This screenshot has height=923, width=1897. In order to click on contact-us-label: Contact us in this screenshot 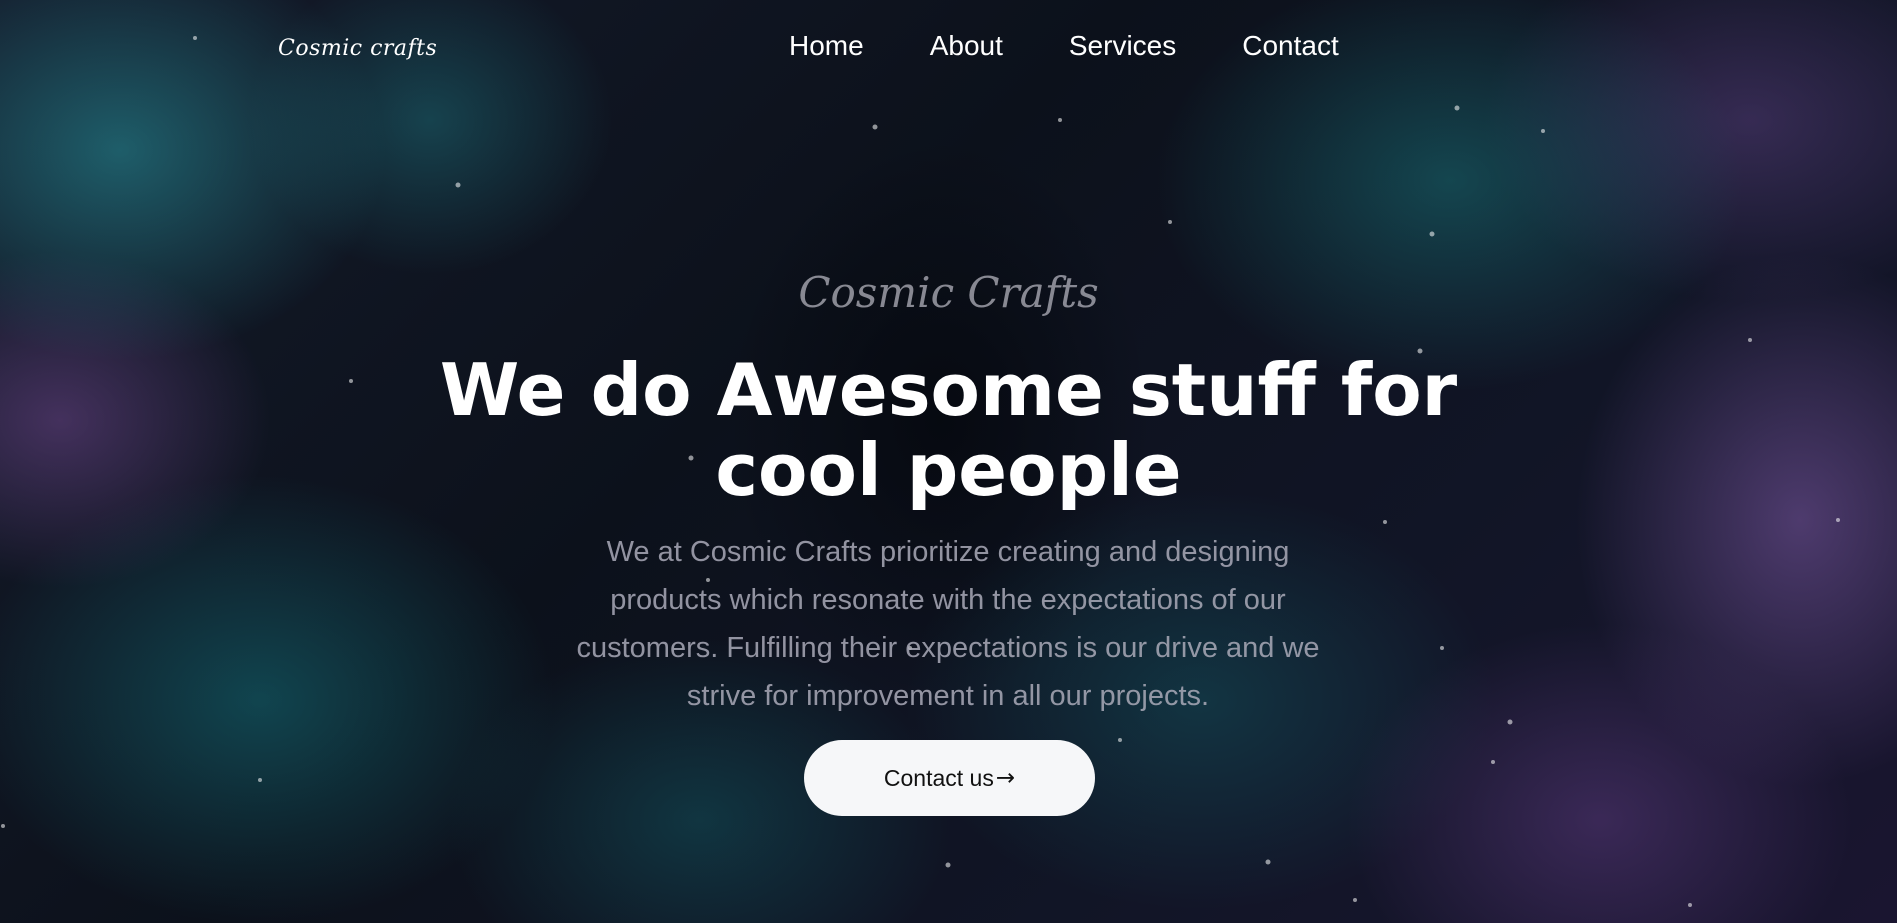, I will do `click(938, 777)`.